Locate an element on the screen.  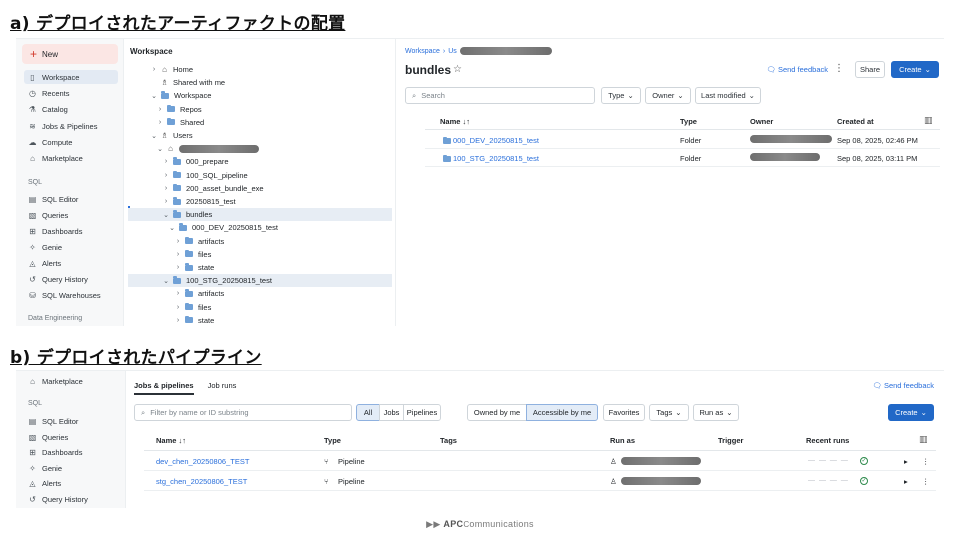
segment-all: All is located at coordinates (368, 412).